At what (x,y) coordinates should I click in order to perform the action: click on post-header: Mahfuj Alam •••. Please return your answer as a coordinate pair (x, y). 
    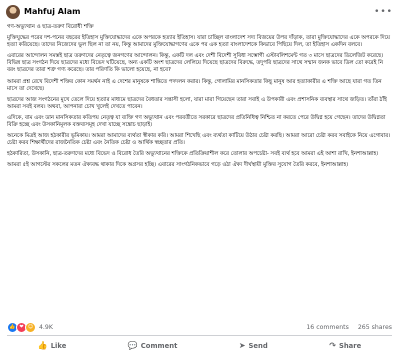
    Looking at the image, I should click on (199, 11).